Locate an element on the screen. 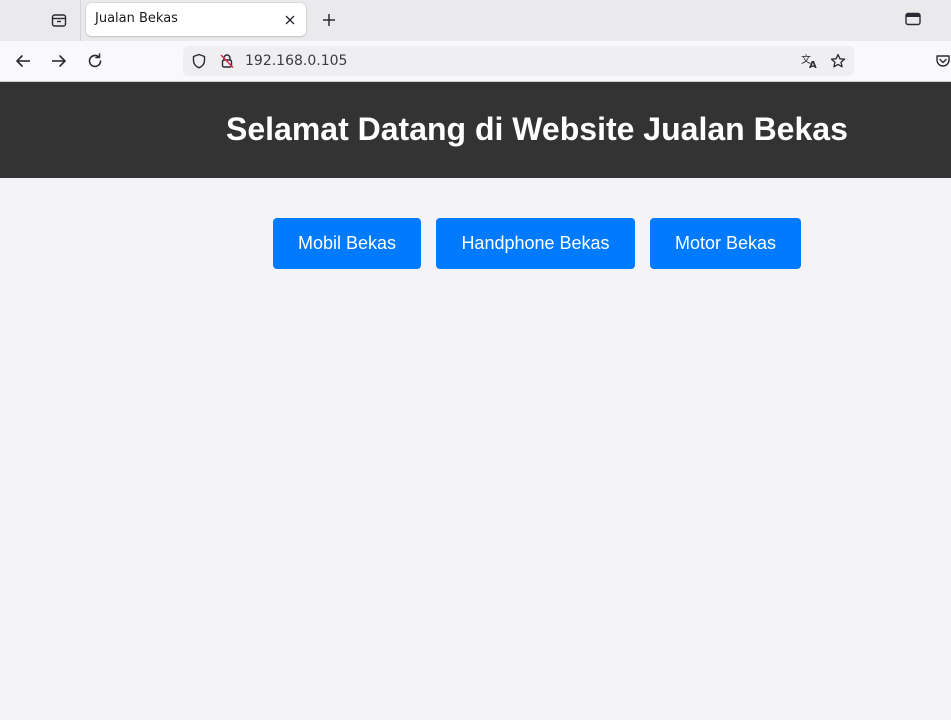 This screenshot has height=720, width=951. site-header: Selamat Datang di Website Jualan Bekas is located at coordinates (475, 130).